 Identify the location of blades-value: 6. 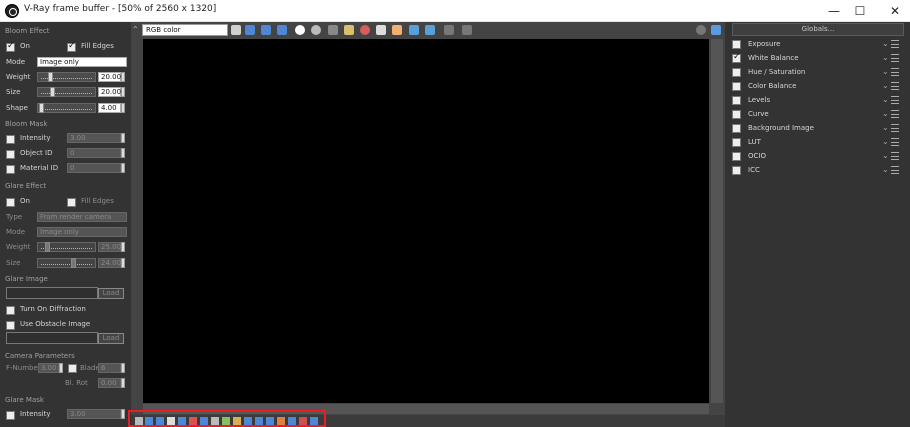
(109, 368).